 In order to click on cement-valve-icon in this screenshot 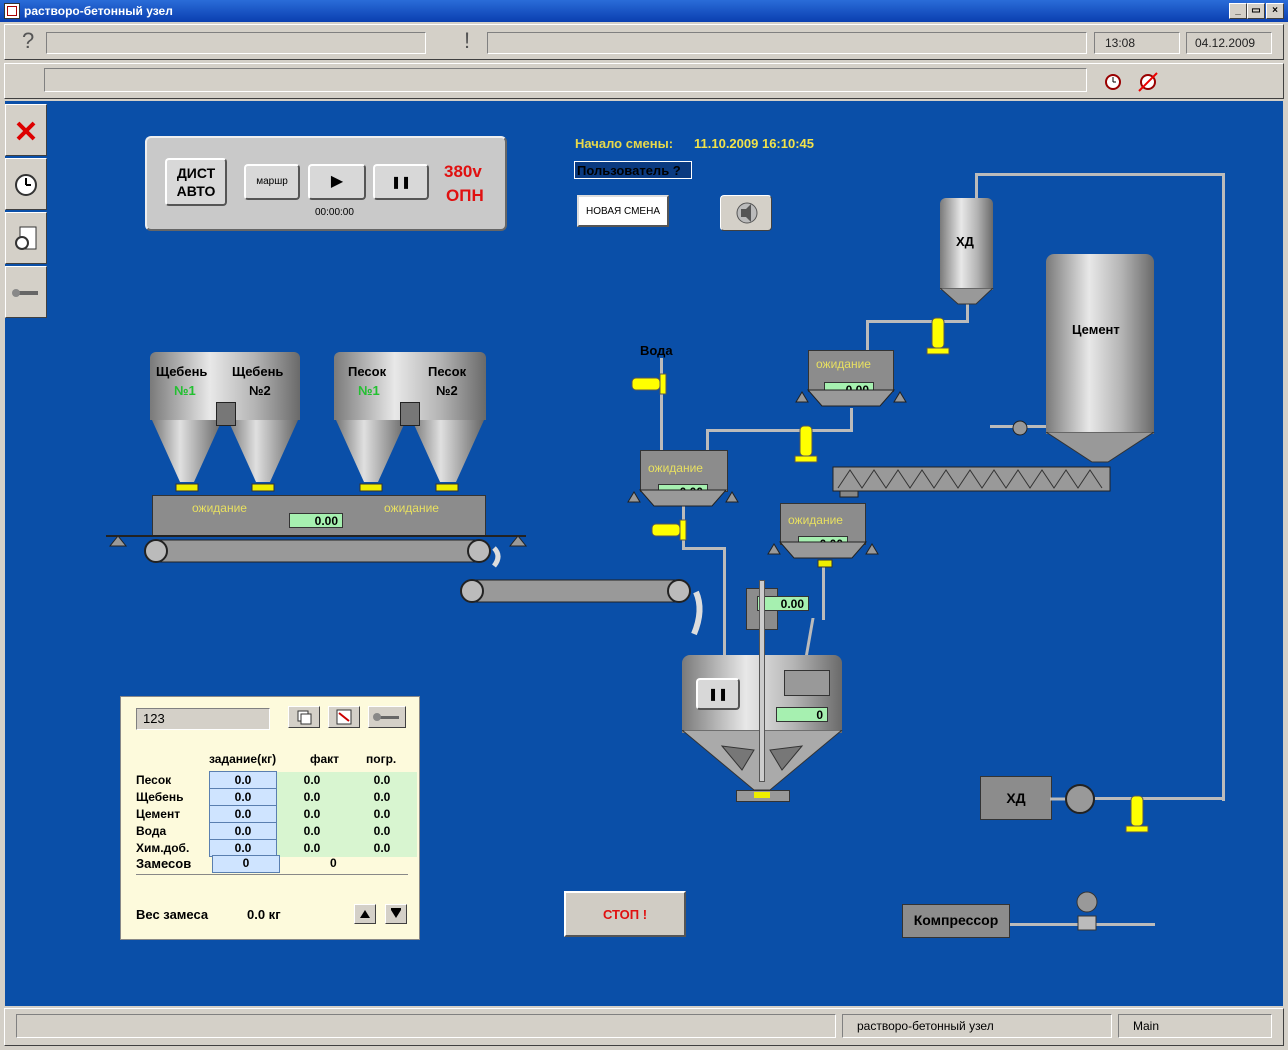, I will do `click(806, 444)`.